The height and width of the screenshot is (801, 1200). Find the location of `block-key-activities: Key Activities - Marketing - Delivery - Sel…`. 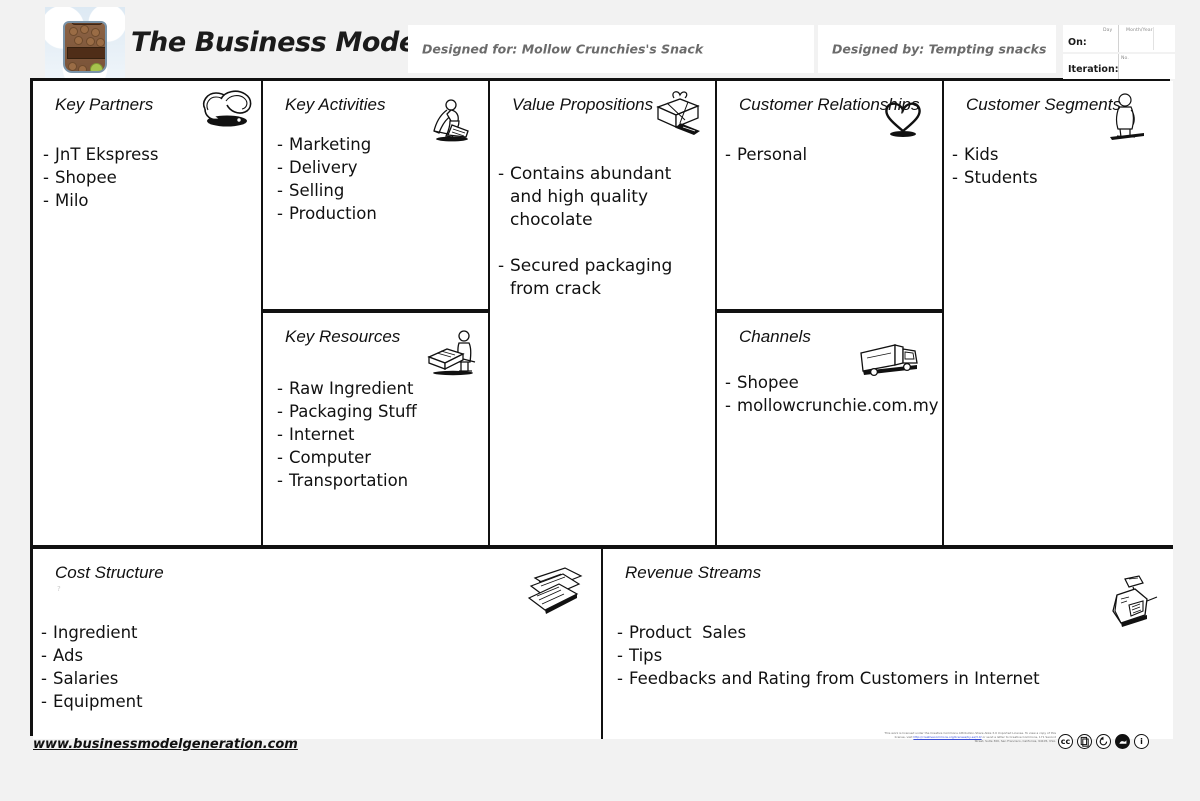

block-key-activities: Key Activities - Marketing - Delivery - Sel… is located at coordinates (374, 196).